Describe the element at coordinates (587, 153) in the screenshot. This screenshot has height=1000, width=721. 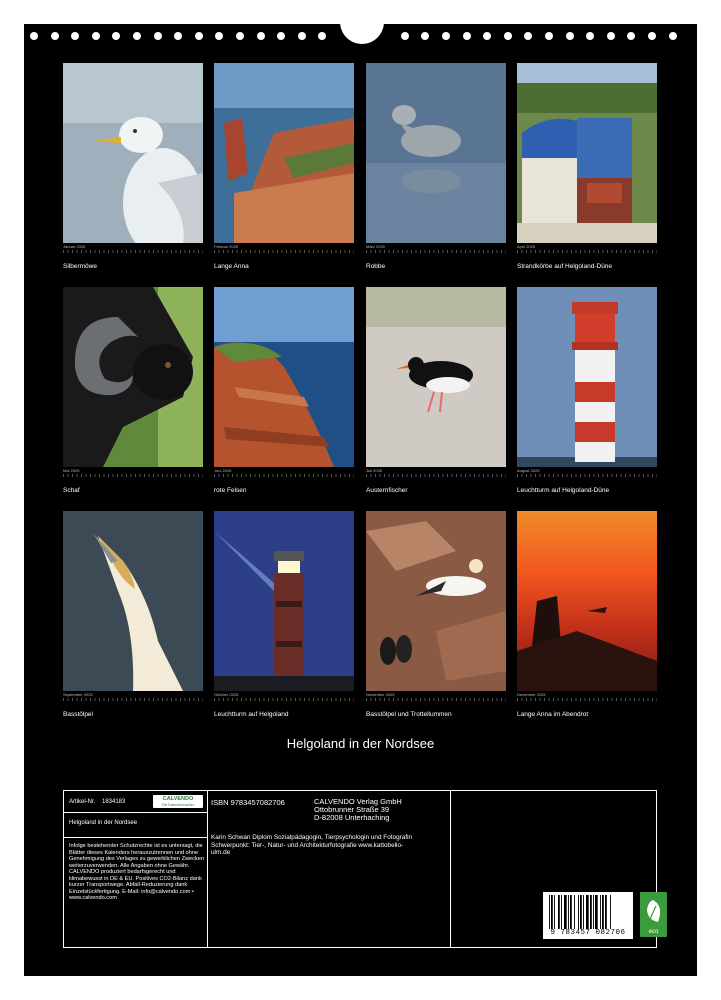
I see `photo-strandkoerbe` at that location.